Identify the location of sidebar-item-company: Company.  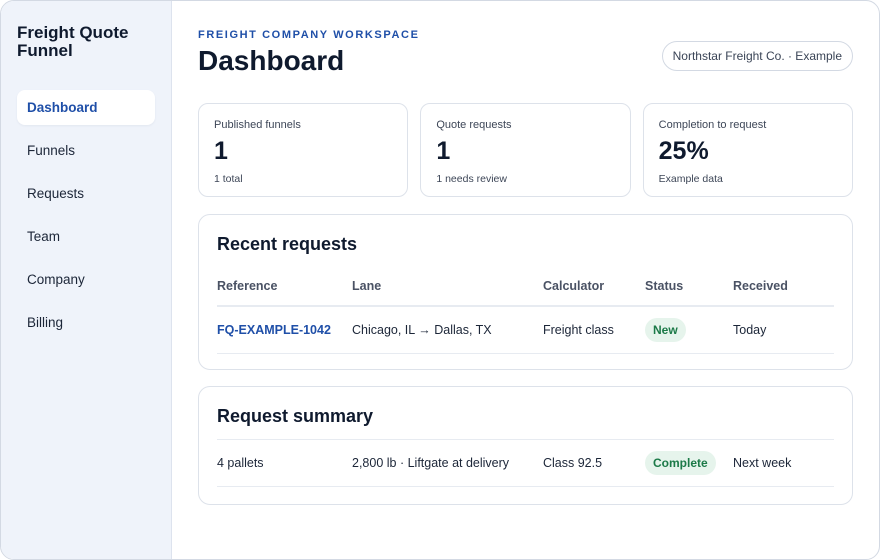
(86, 279).